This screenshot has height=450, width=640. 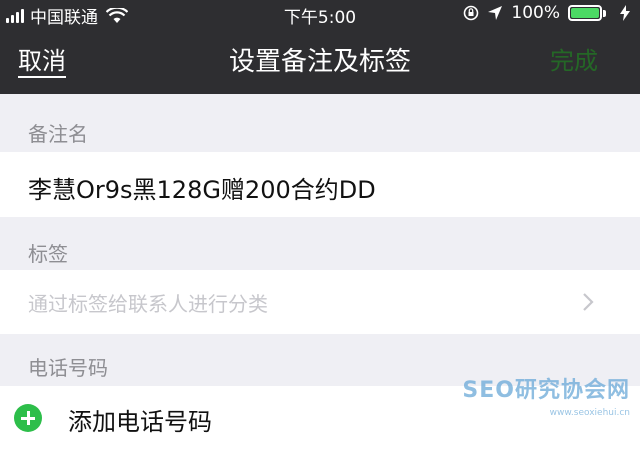 What do you see at coordinates (202, 187) in the screenshot?
I see `remark-input: 李慧Or9s黑128G赠200合约DD` at bounding box center [202, 187].